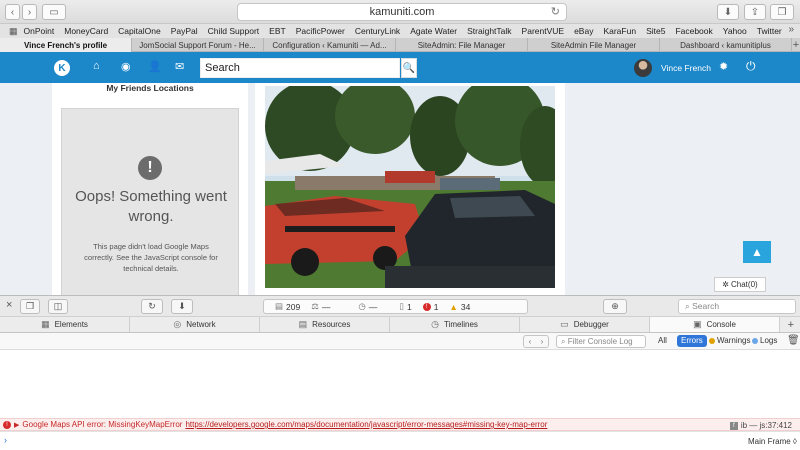 This screenshot has height=450, width=800. I want to click on bookmark-item: Site5, so click(655, 31).